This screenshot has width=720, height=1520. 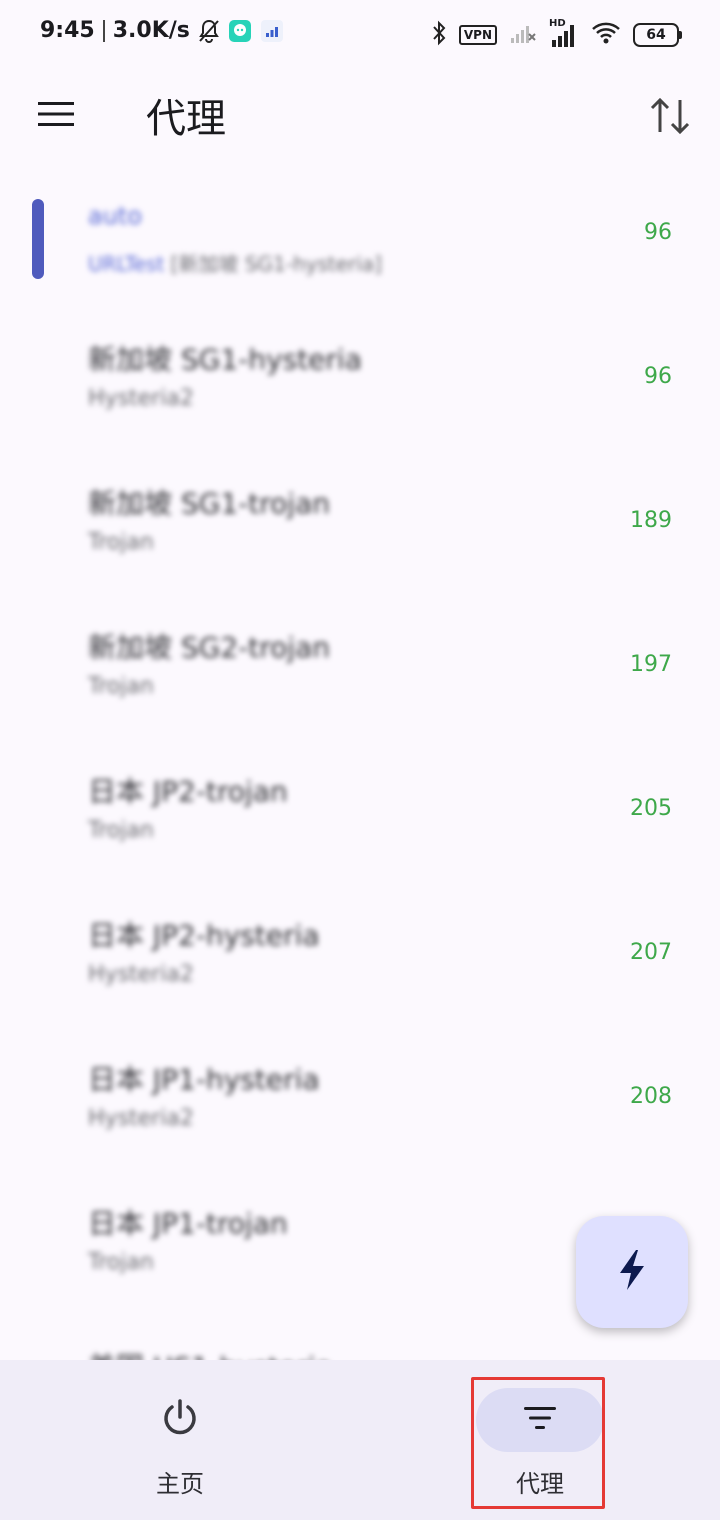 What do you see at coordinates (209, 647) in the screenshot?
I see `proxy-name: 新加坡 SG2-trojan` at bounding box center [209, 647].